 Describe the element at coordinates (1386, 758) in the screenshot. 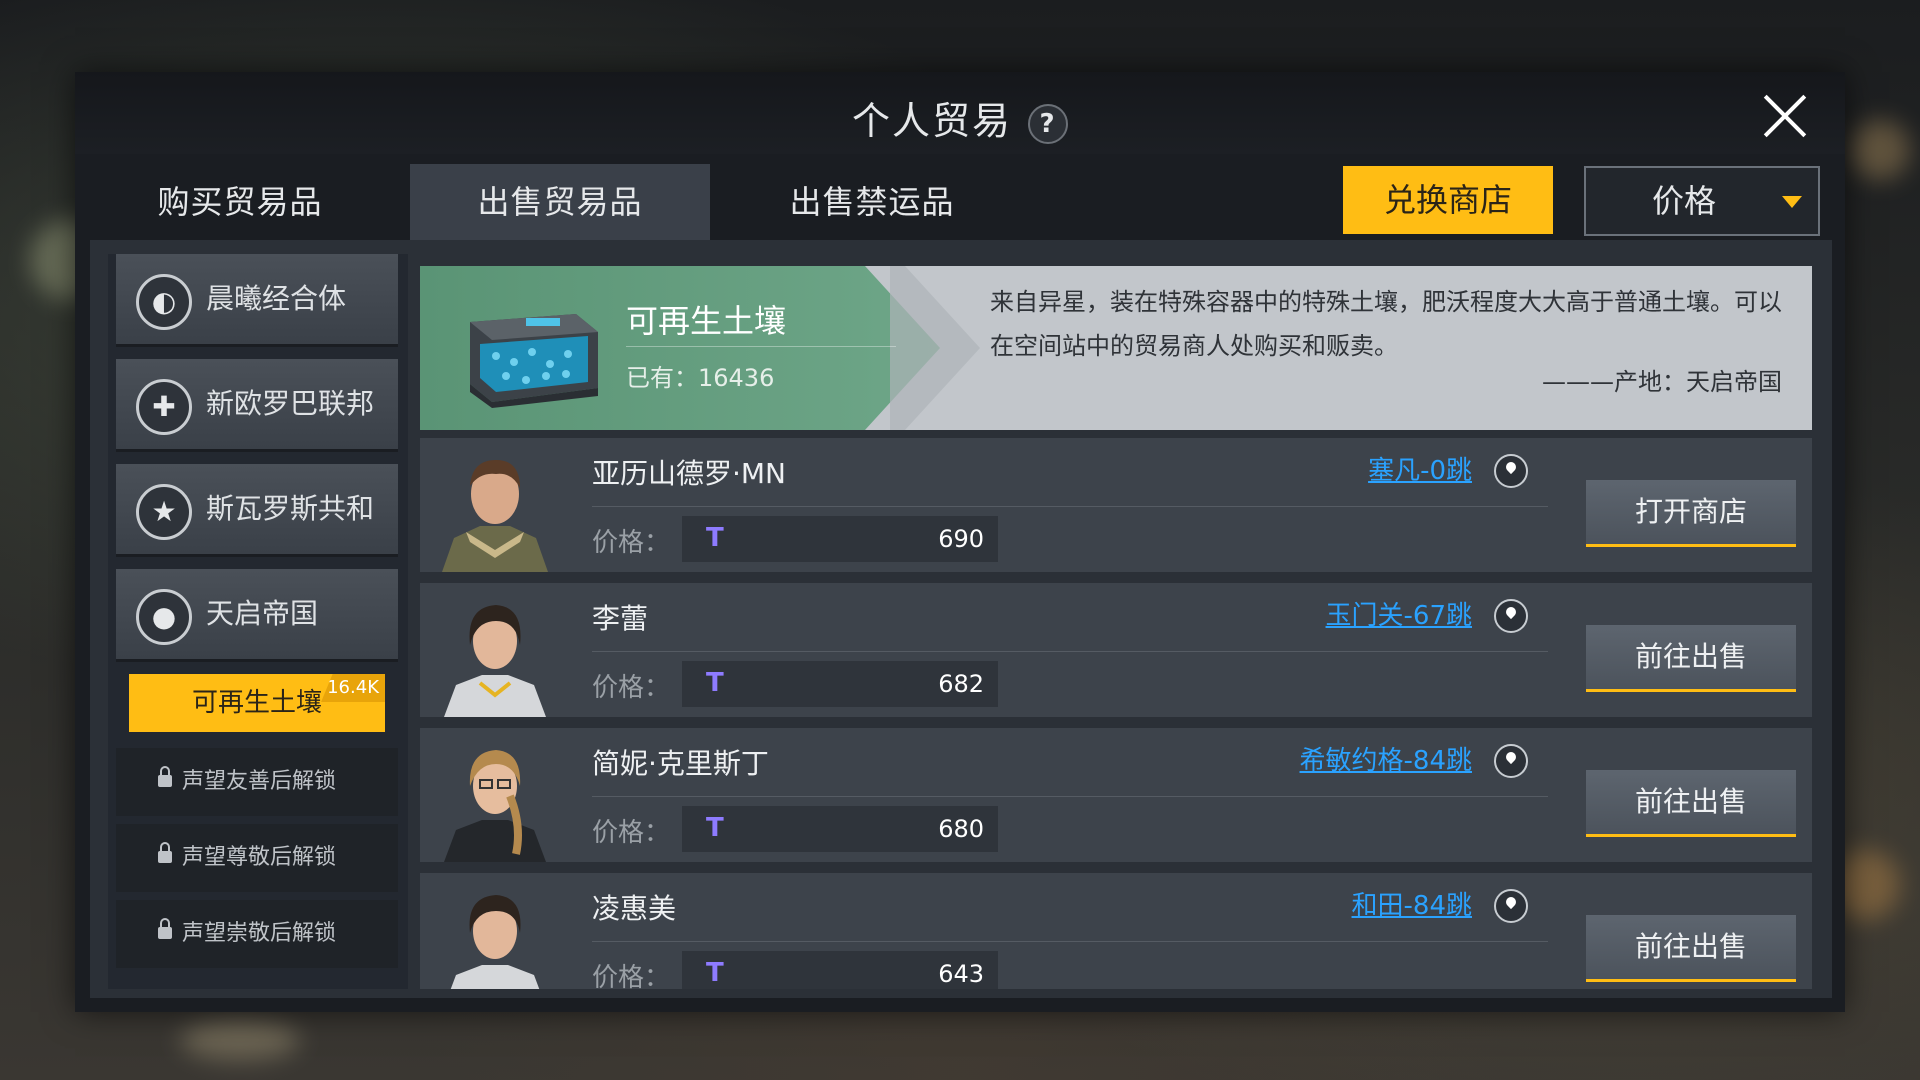

I see `trader-location-link: 希敏约格-84跳` at that location.